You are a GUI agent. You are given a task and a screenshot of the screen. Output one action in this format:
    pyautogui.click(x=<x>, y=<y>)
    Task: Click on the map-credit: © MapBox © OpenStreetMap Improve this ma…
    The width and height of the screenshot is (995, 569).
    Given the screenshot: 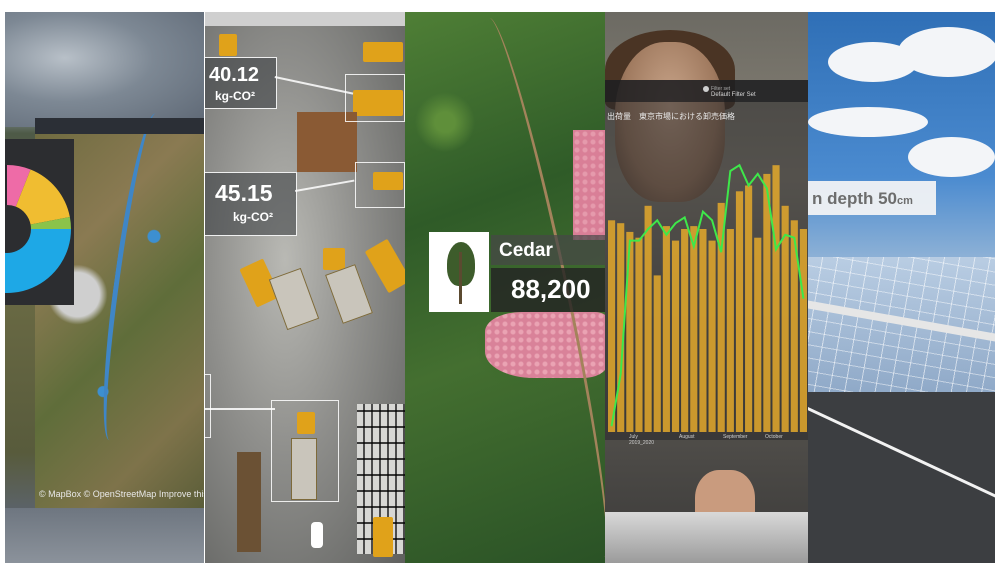 What is the action you would take?
    pyautogui.click(x=121, y=494)
    